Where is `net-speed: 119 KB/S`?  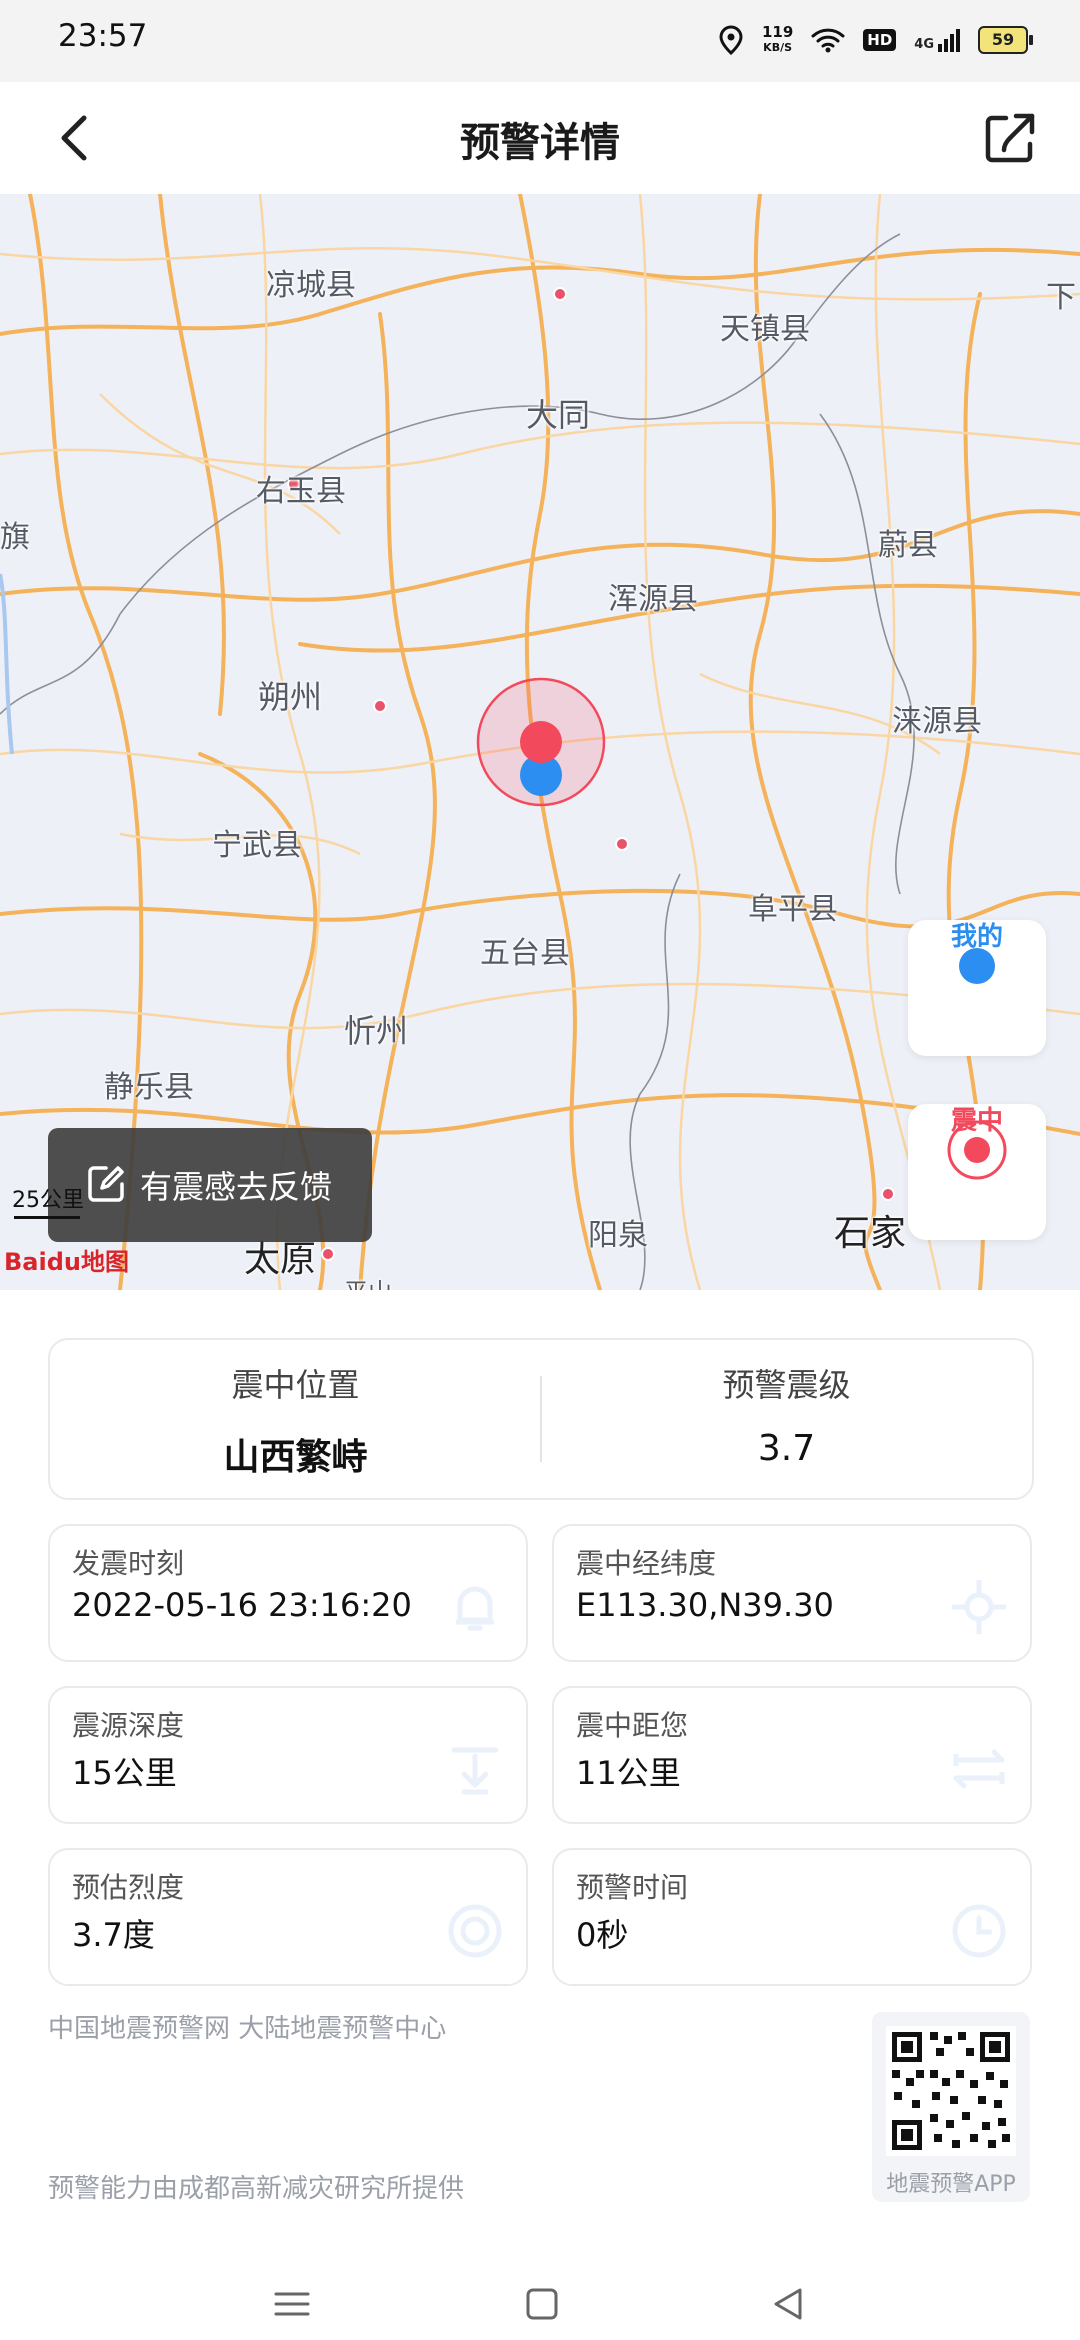 net-speed: 119 KB/S is located at coordinates (777, 40).